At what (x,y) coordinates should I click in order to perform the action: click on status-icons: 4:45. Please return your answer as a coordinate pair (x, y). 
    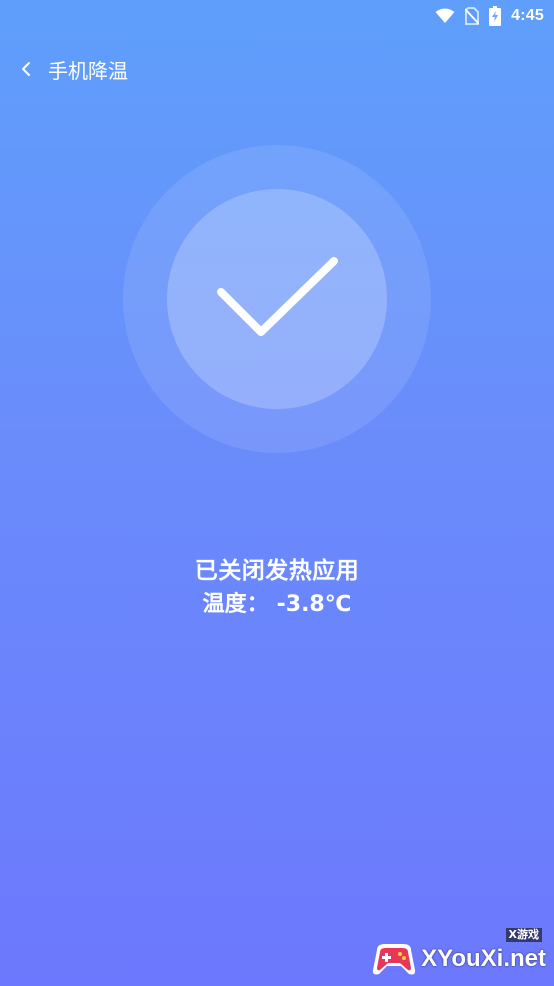
    Looking at the image, I should click on (489, 16).